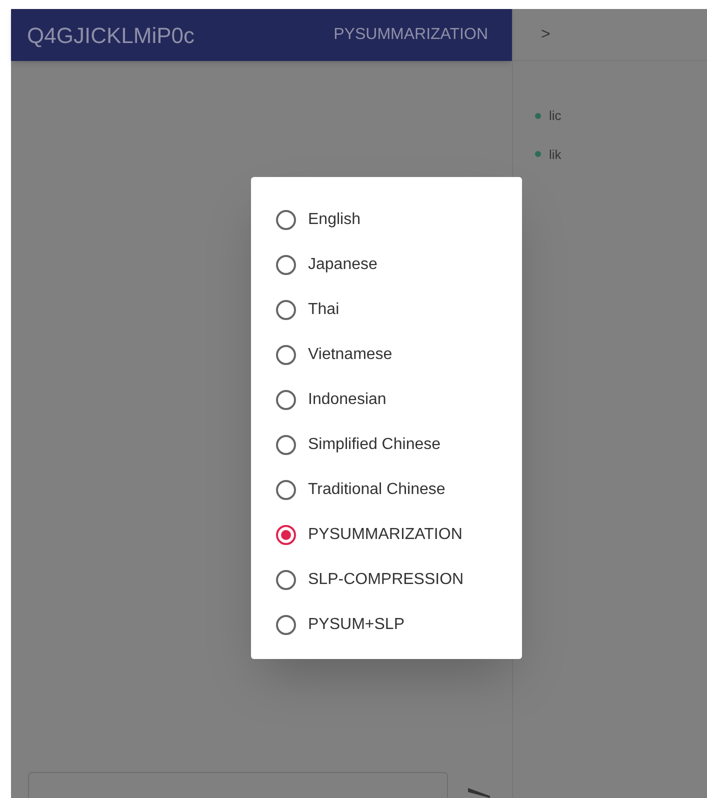 The width and height of the screenshot is (707, 798). Describe the element at coordinates (399, 489) in the screenshot. I see `language-option: Traditional Chinese` at that location.